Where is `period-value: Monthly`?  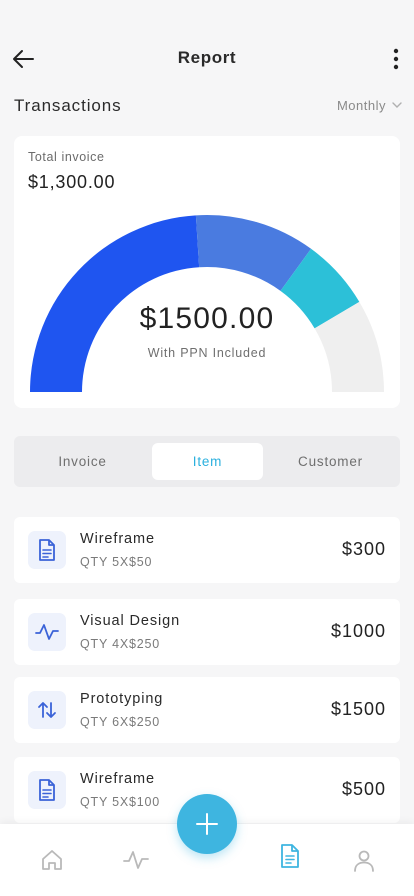
period-value: Monthly is located at coordinates (361, 105).